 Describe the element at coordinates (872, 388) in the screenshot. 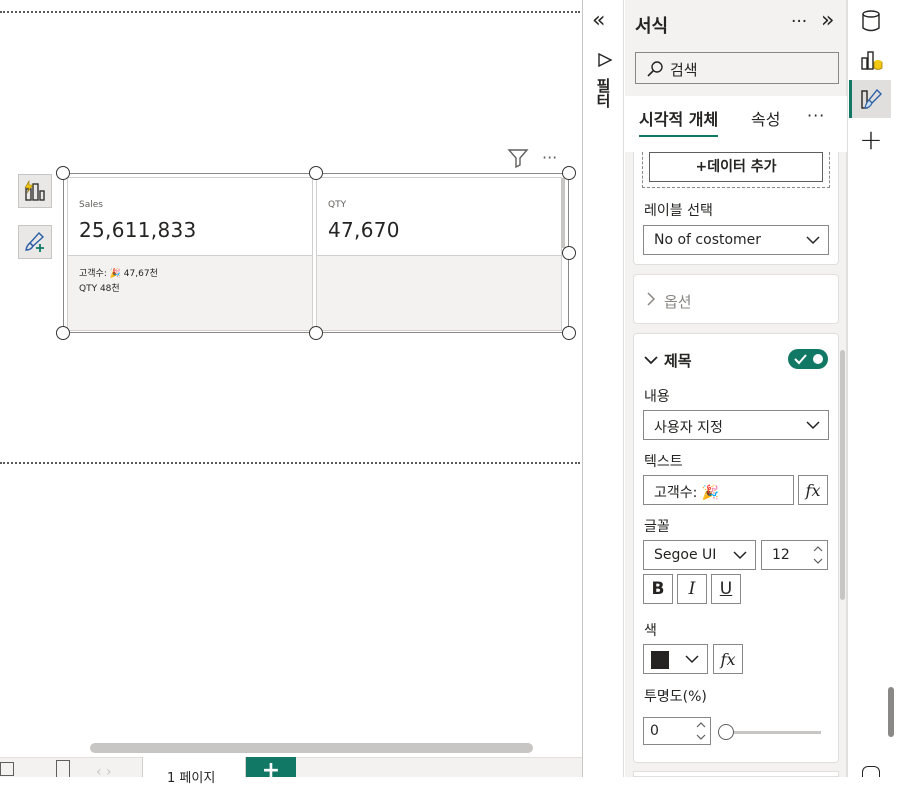

I see `right-rail: +` at that location.